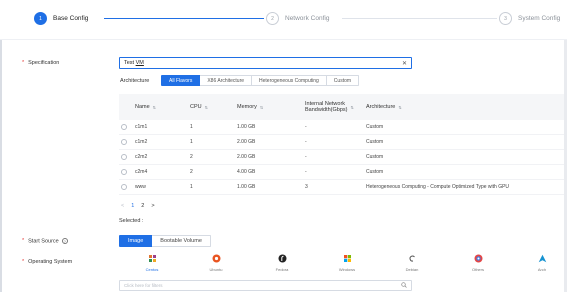 This screenshot has width=567, height=292. Describe the element at coordinates (152, 206) in the screenshot. I see `pagination-next: >` at that location.